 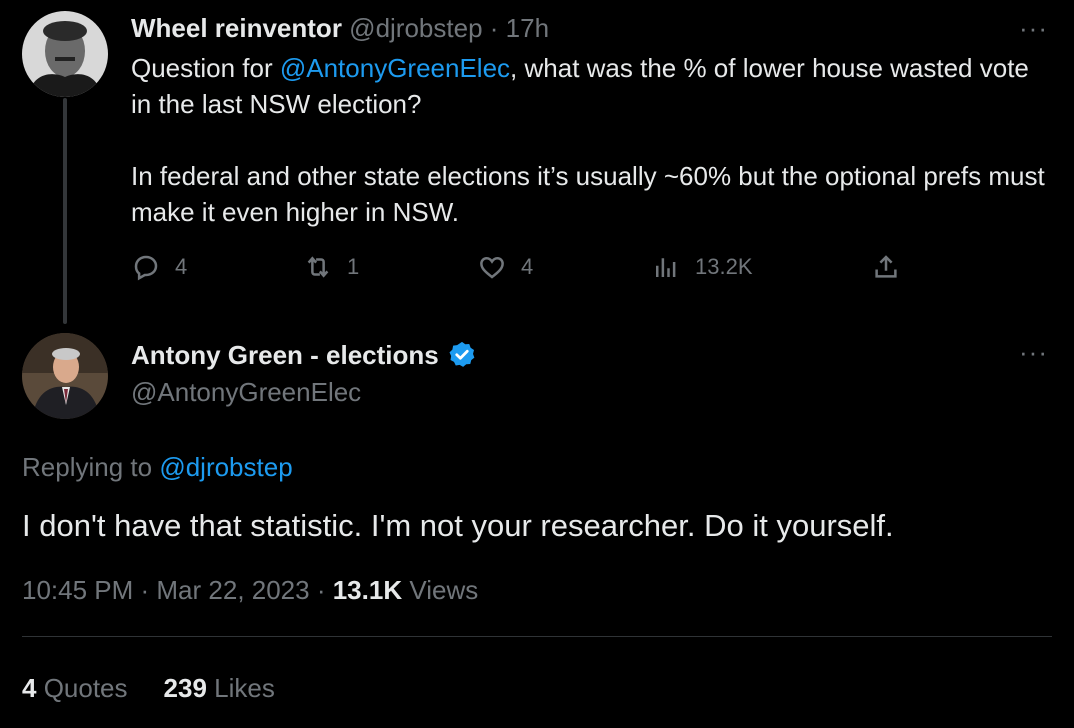 What do you see at coordinates (353, 266) in the screenshot?
I see `retweet-count: 1` at bounding box center [353, 266].